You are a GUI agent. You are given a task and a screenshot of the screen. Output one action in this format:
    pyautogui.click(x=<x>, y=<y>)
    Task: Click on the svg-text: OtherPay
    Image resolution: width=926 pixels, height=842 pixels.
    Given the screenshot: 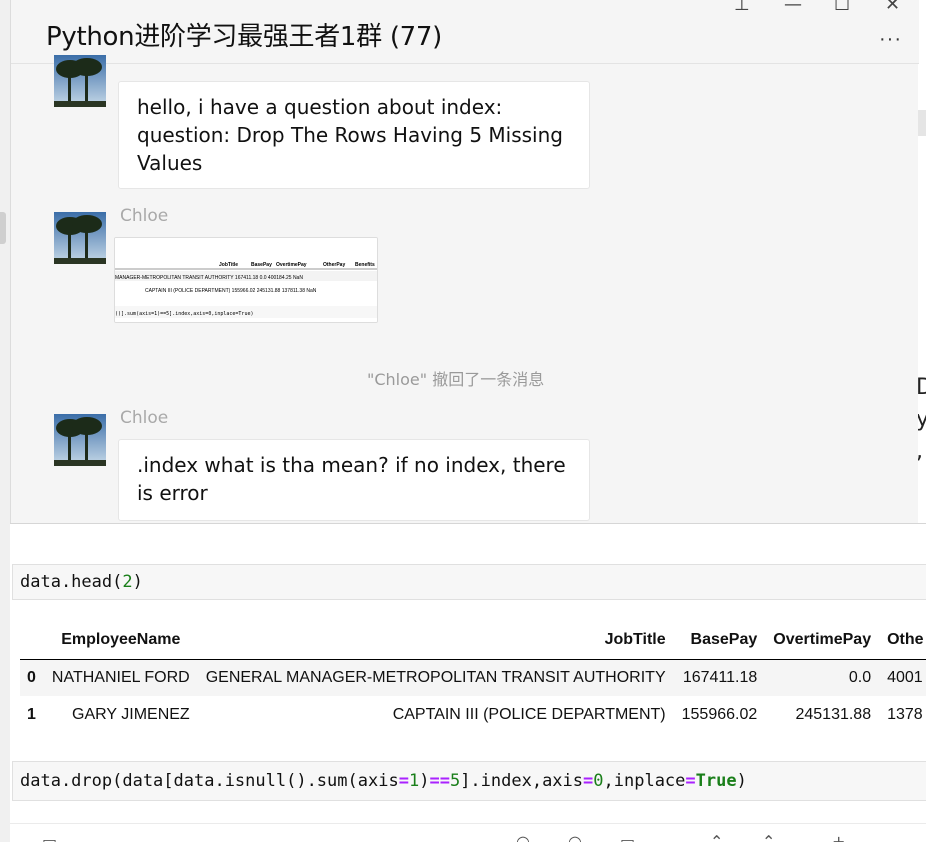 What is the action you would take?
    pyautogui.click(x=334, y=265)
    